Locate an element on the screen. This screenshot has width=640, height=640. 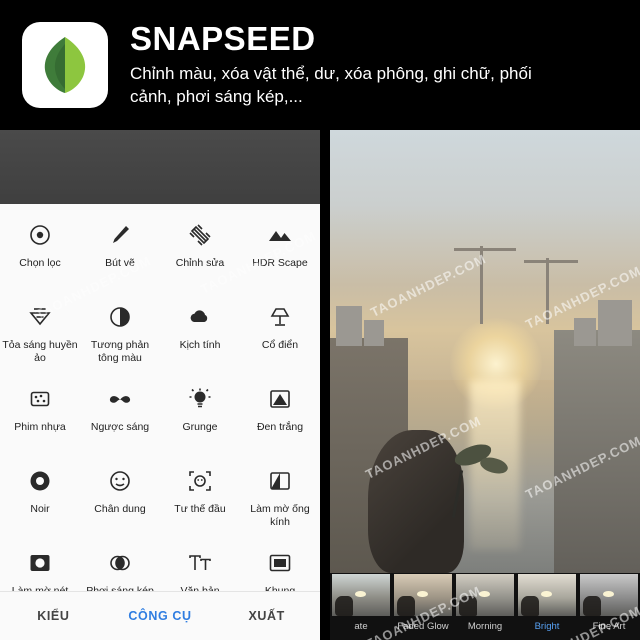
tool-label: Tư thế đầu is located at coordinates (200, 509).